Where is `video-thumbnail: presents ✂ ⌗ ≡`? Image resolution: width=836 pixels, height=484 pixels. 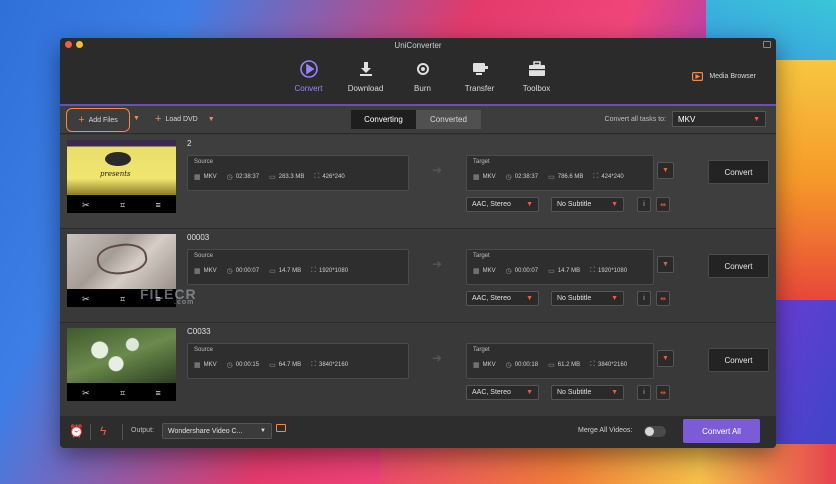 video-thumbnail: presents ✂ ⌗ ≡ is located at coordinates (121, 176).